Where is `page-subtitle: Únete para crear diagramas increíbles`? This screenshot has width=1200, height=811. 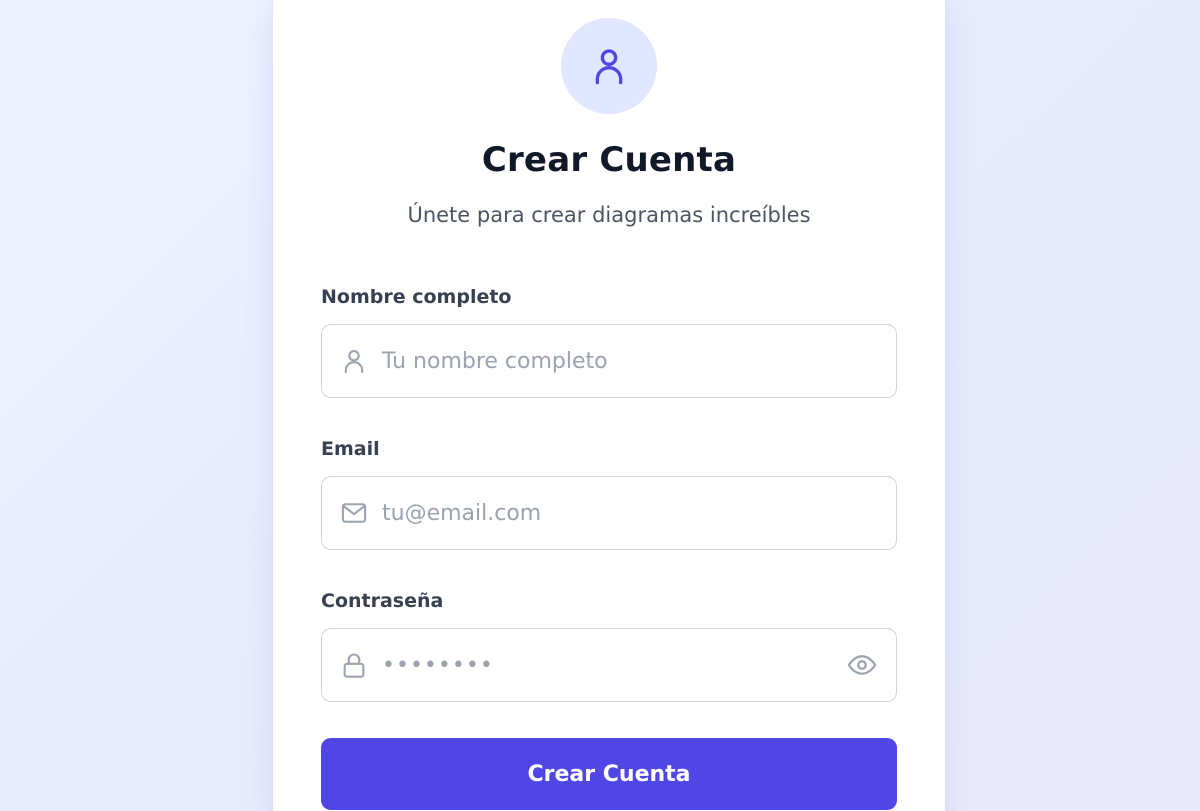 page-subtitle: Únete para crear diagramas increíbles is located at coordinates (609, 215).